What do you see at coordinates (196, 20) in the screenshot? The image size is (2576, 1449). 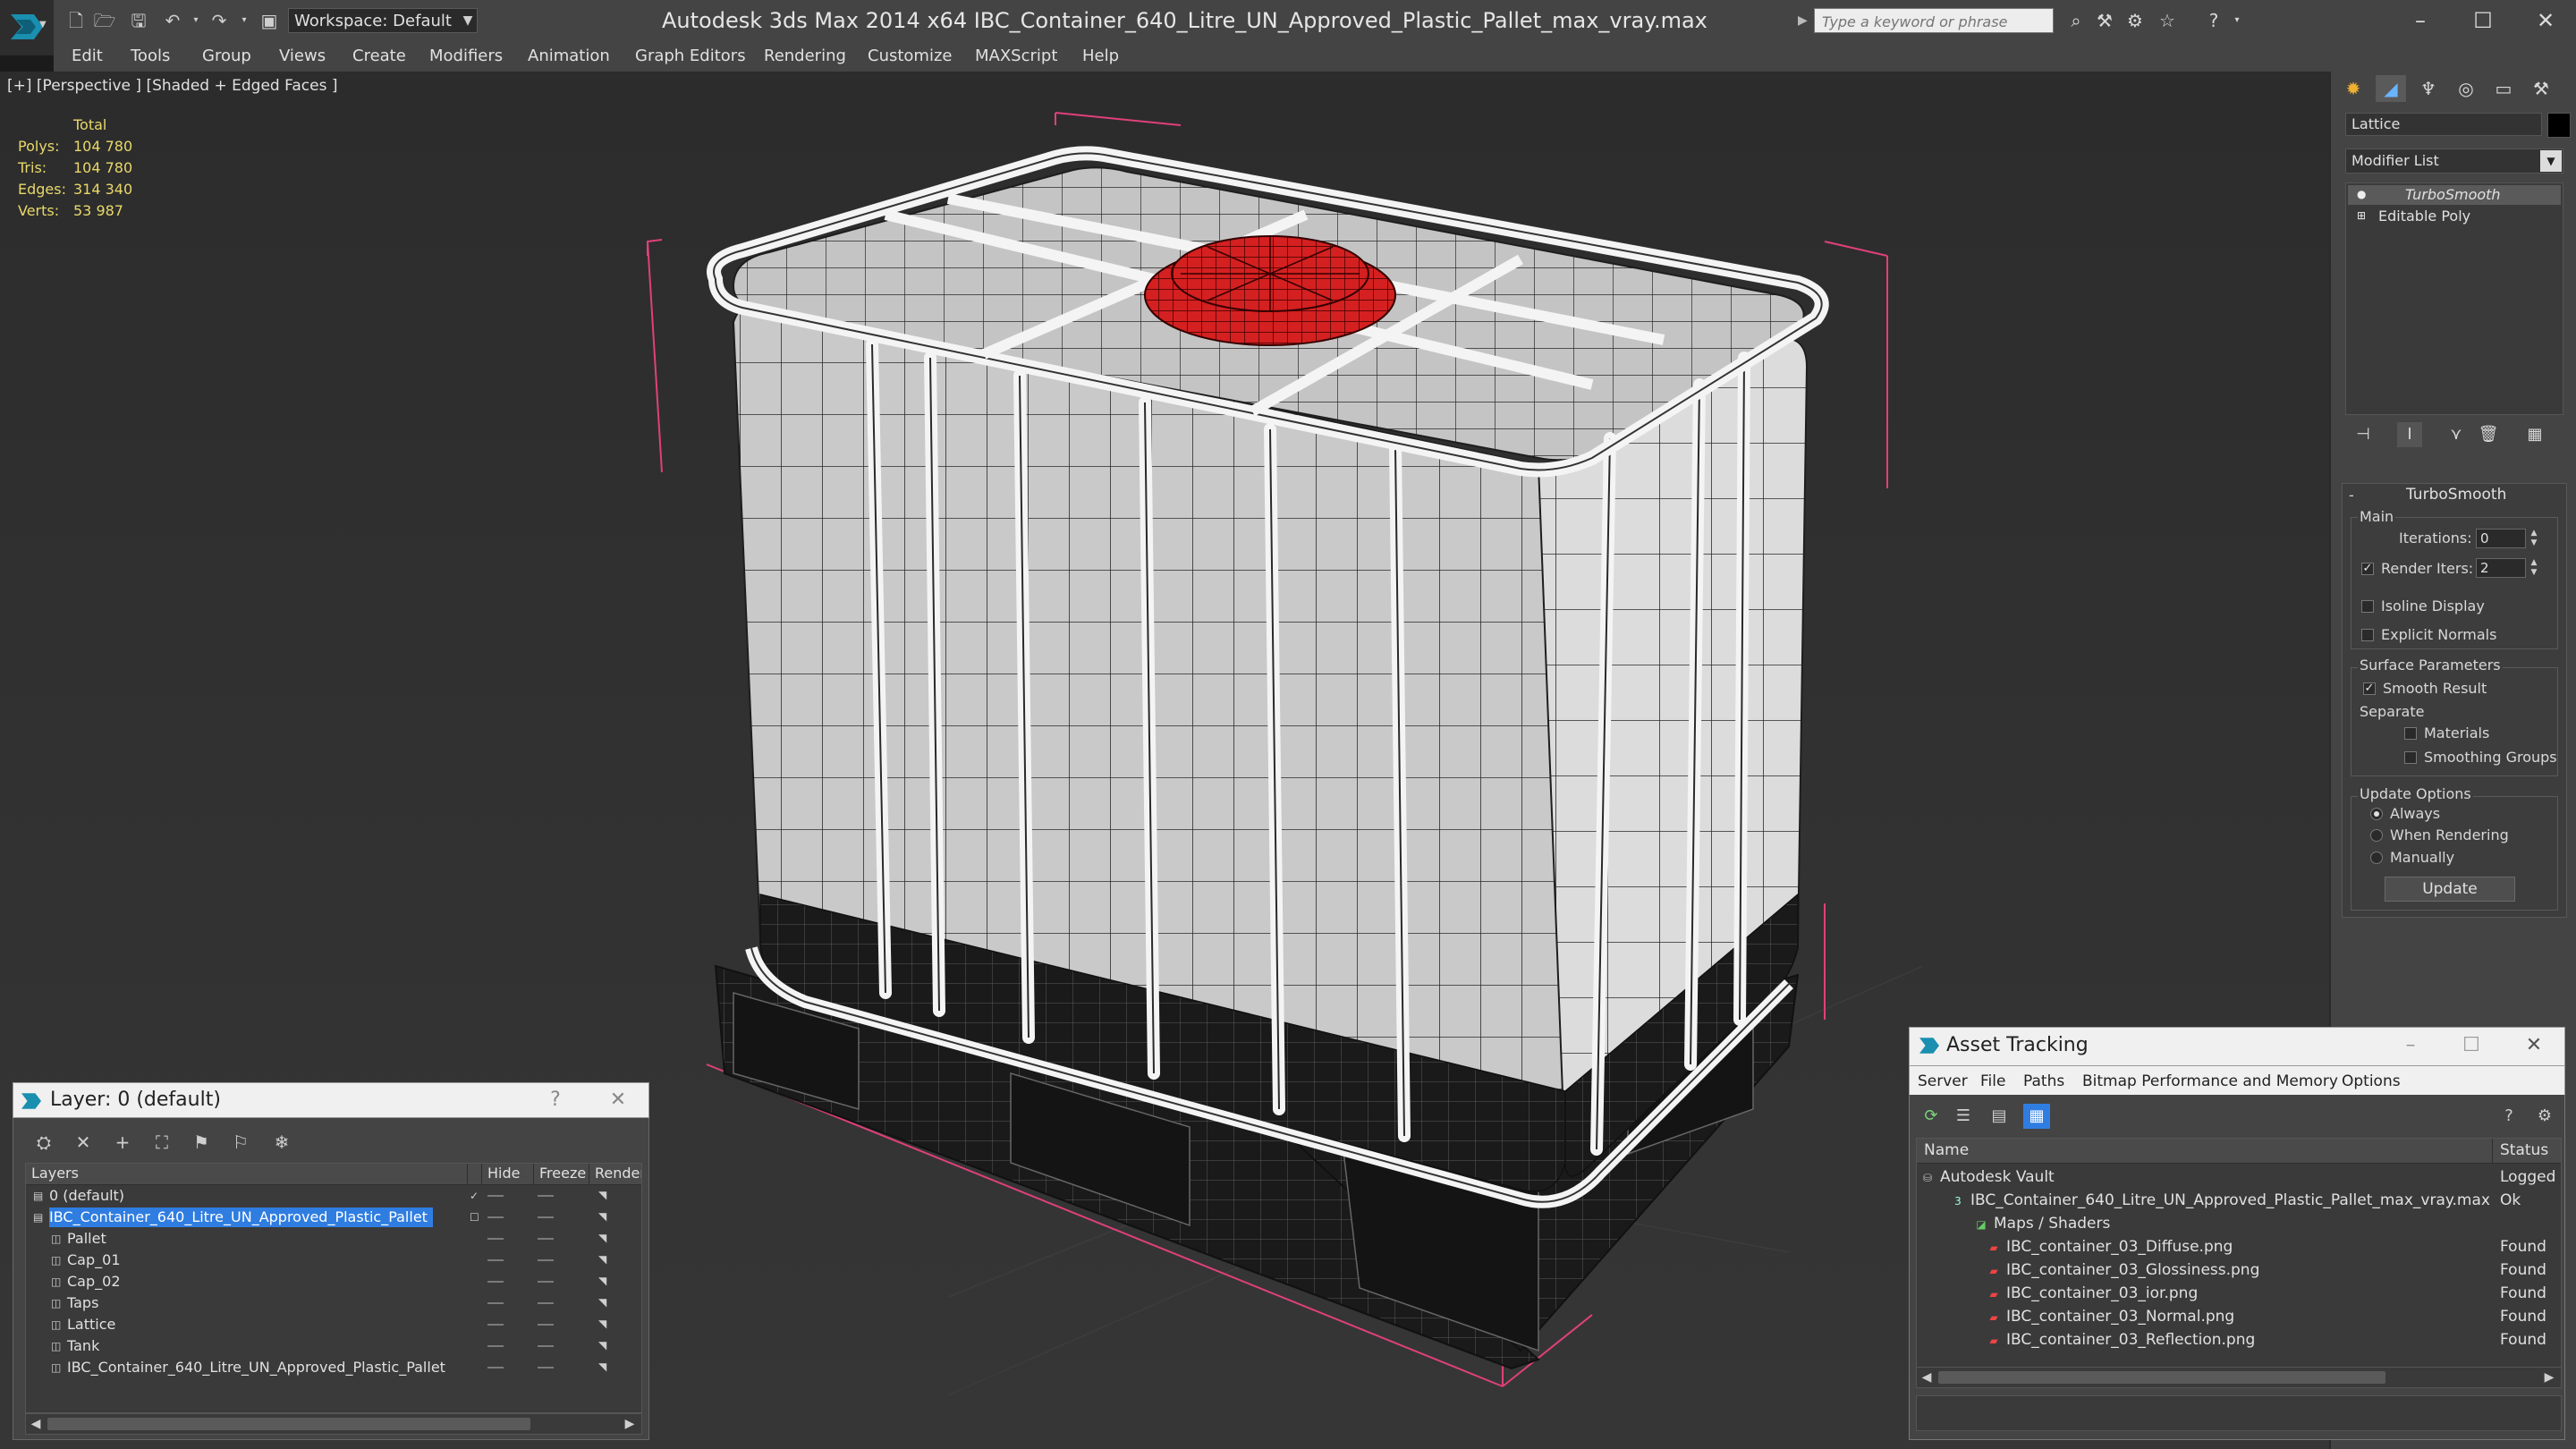 I see `undo-dropdown-icon: ▾` at bounding box center [196, 20].